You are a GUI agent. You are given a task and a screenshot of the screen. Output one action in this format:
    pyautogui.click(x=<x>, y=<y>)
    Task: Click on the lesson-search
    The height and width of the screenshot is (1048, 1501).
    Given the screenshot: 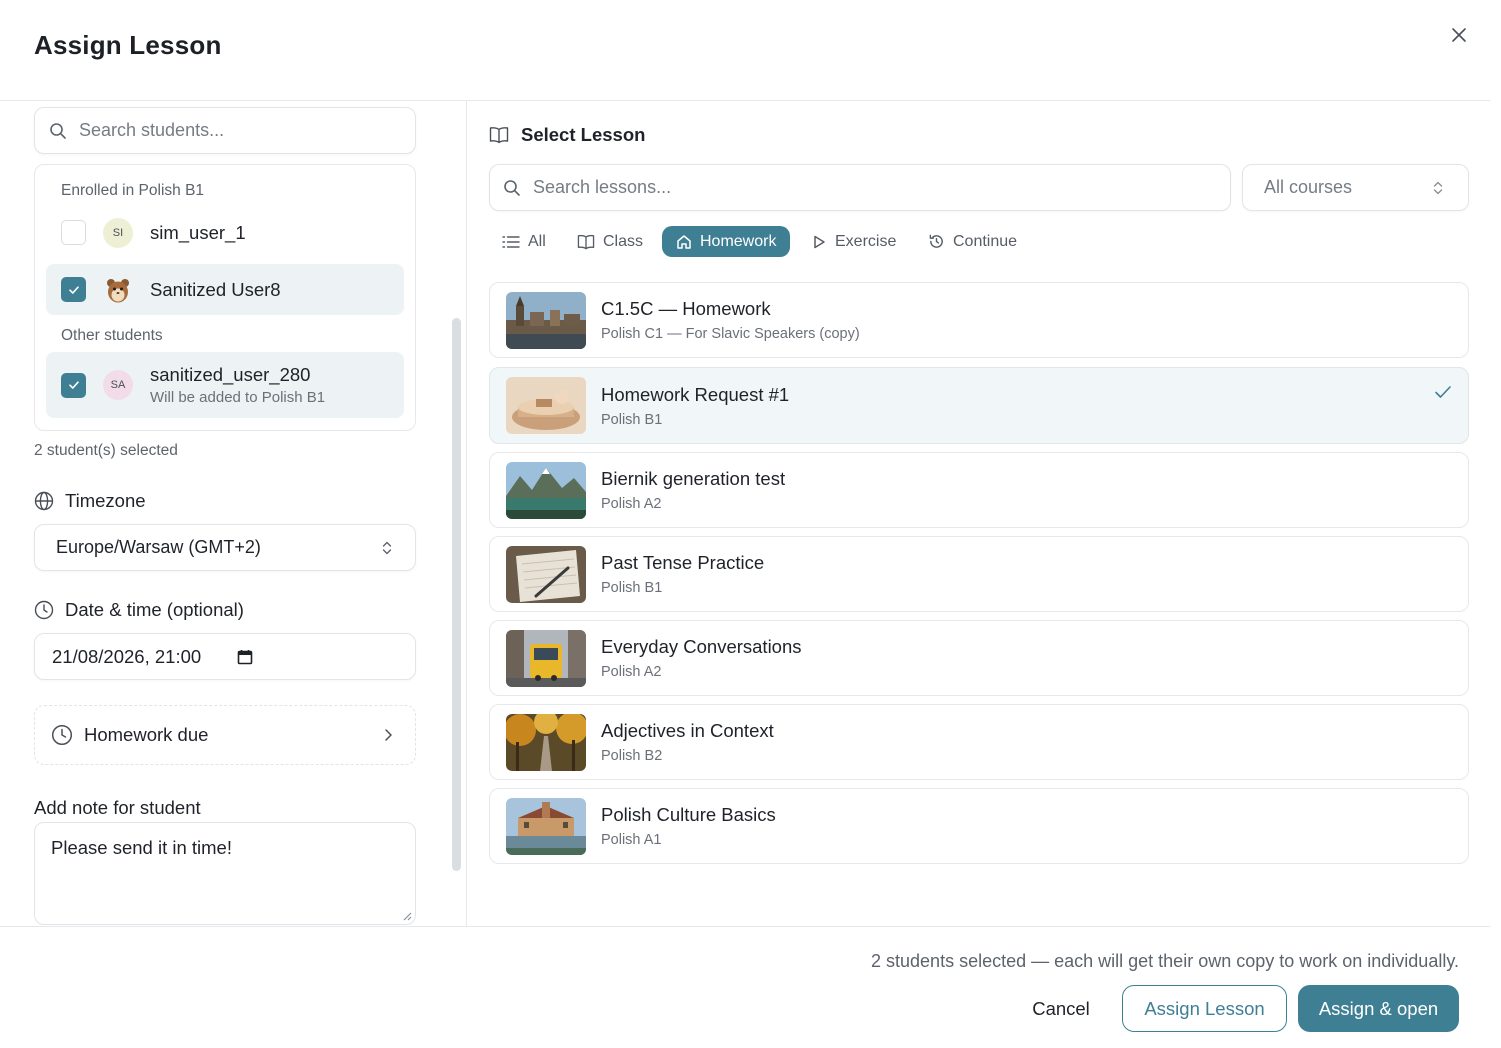 What is the action you would take?
    pyautogui.click(x=860, y=187)
    